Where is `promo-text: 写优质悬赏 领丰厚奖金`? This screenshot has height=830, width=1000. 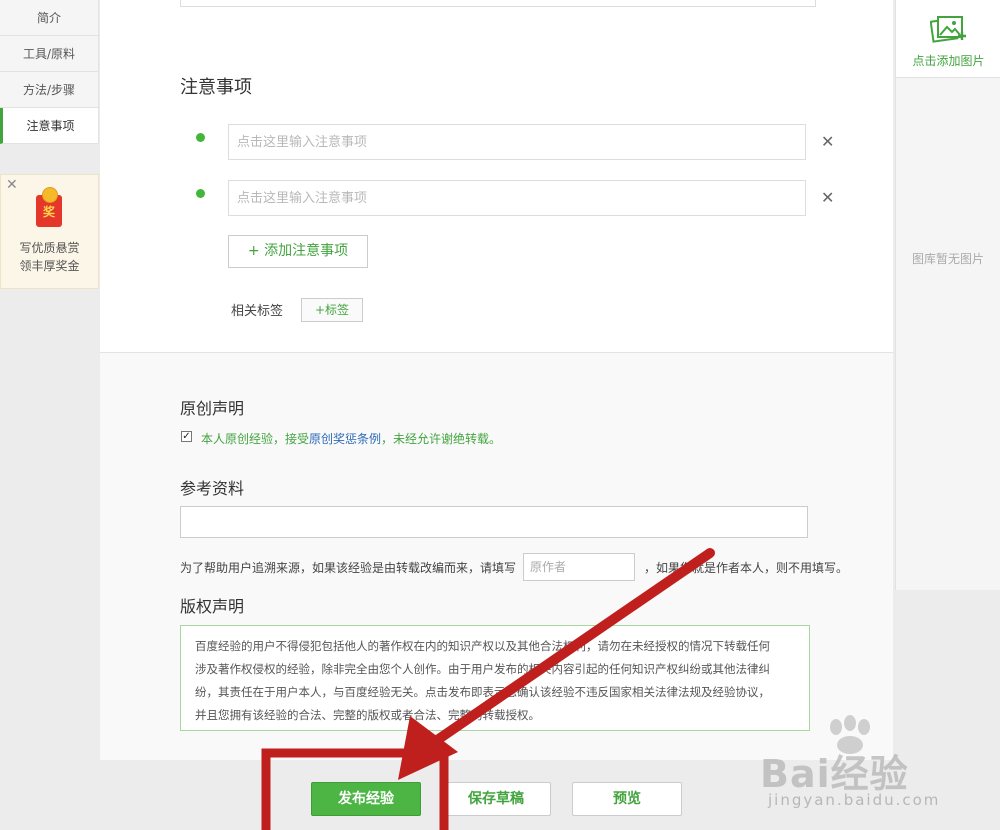
promo-text: 写优质悬赏 领丰厚奖金 is located at coordinates (49, 257).